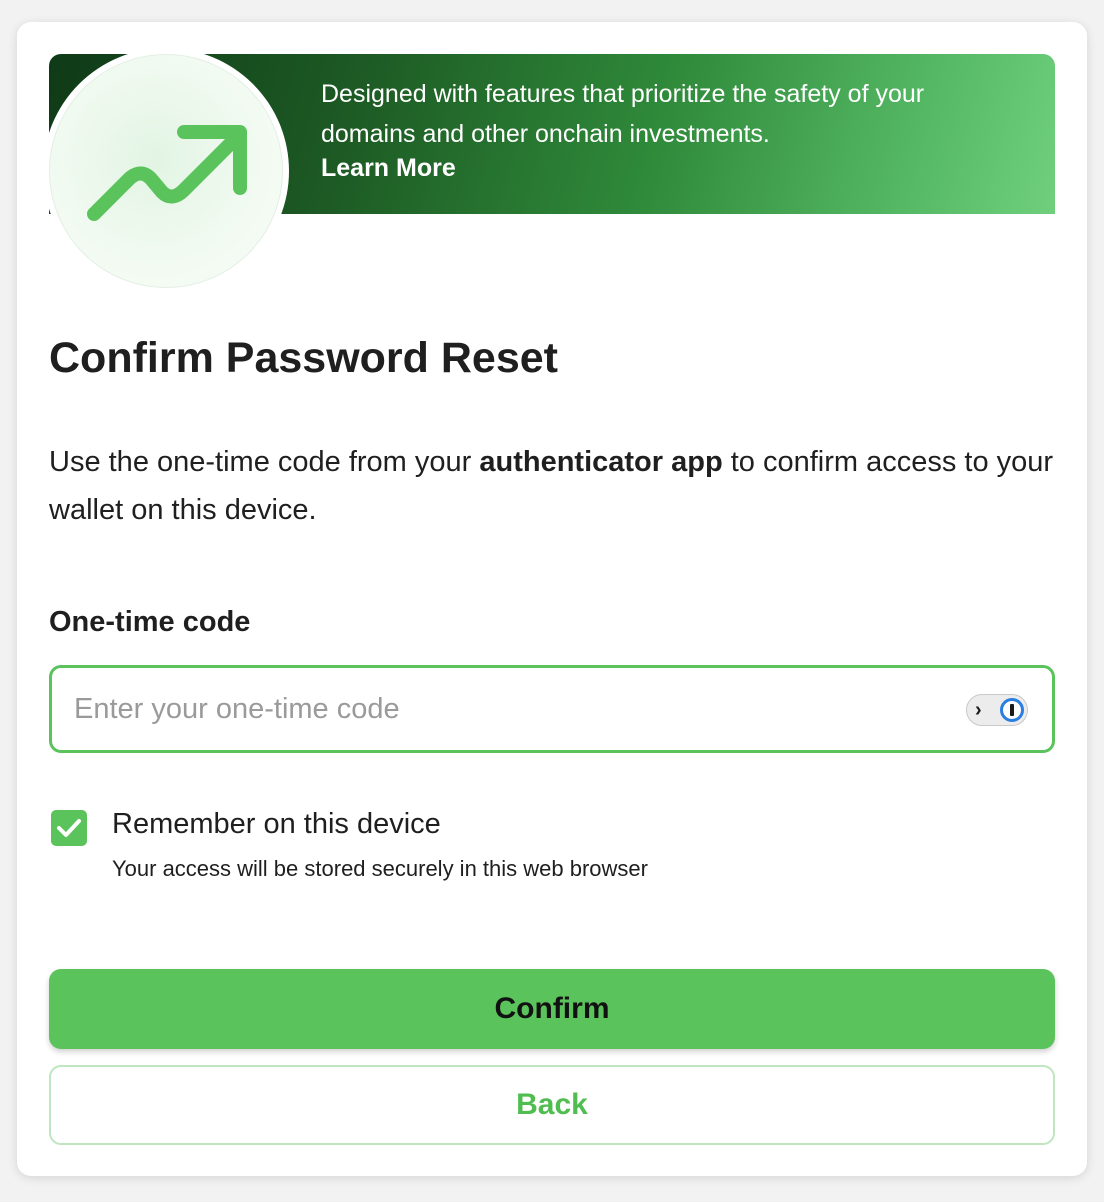 The height and width of the screenshot is (1202, 1104). I want to click on medal-background, so click(166, 171).